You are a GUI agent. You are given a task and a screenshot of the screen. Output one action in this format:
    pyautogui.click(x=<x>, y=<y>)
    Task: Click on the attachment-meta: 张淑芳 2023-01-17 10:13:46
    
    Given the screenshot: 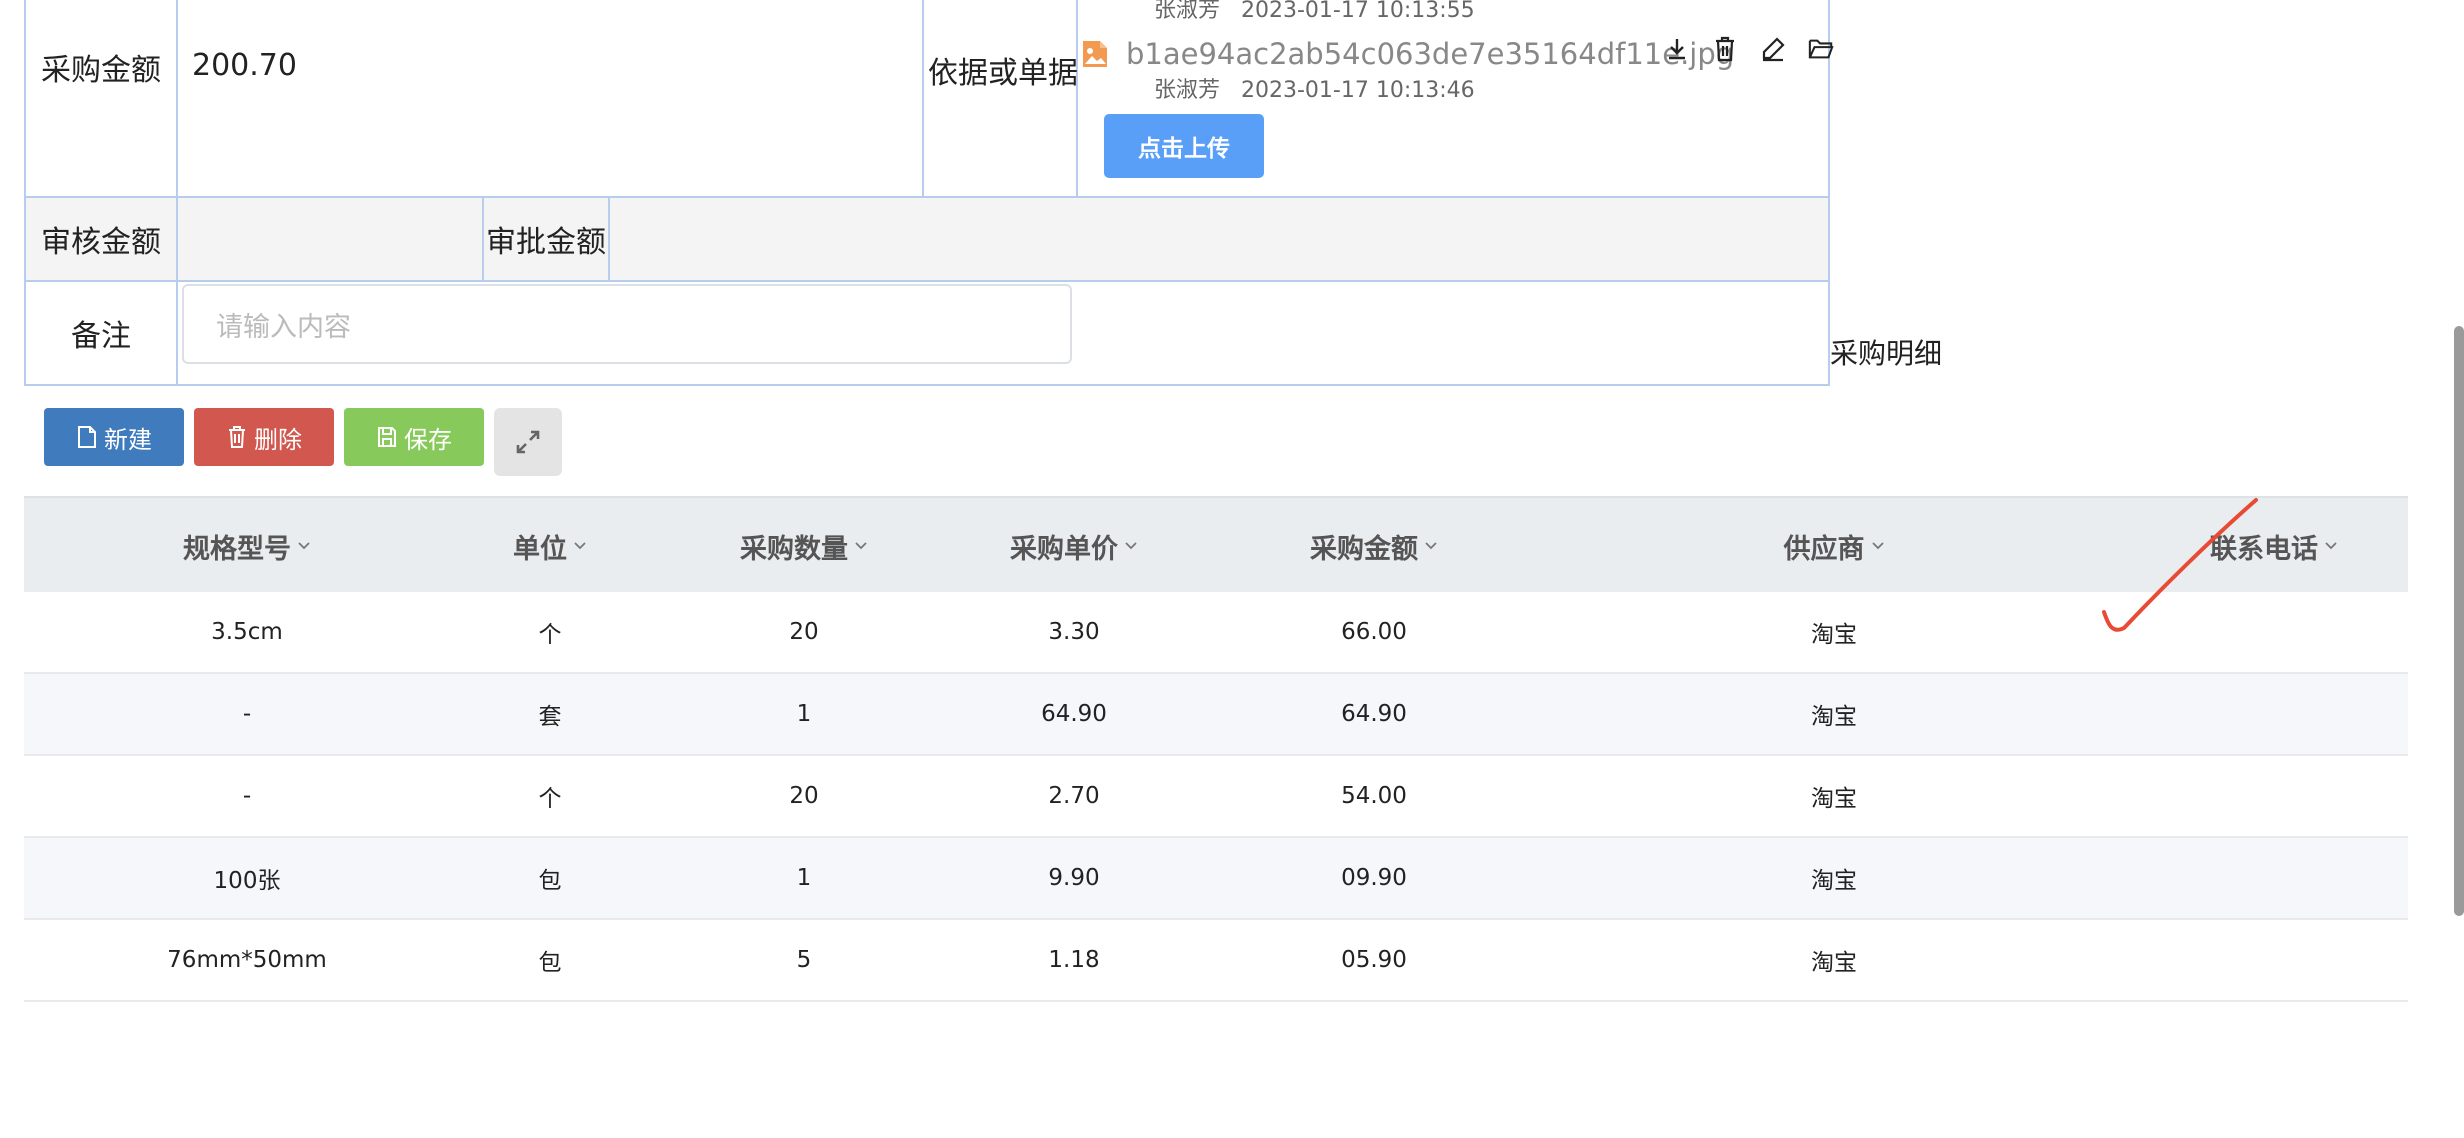 What is the action you would take?
    pyautogui.click(x=1314, y=88)
    